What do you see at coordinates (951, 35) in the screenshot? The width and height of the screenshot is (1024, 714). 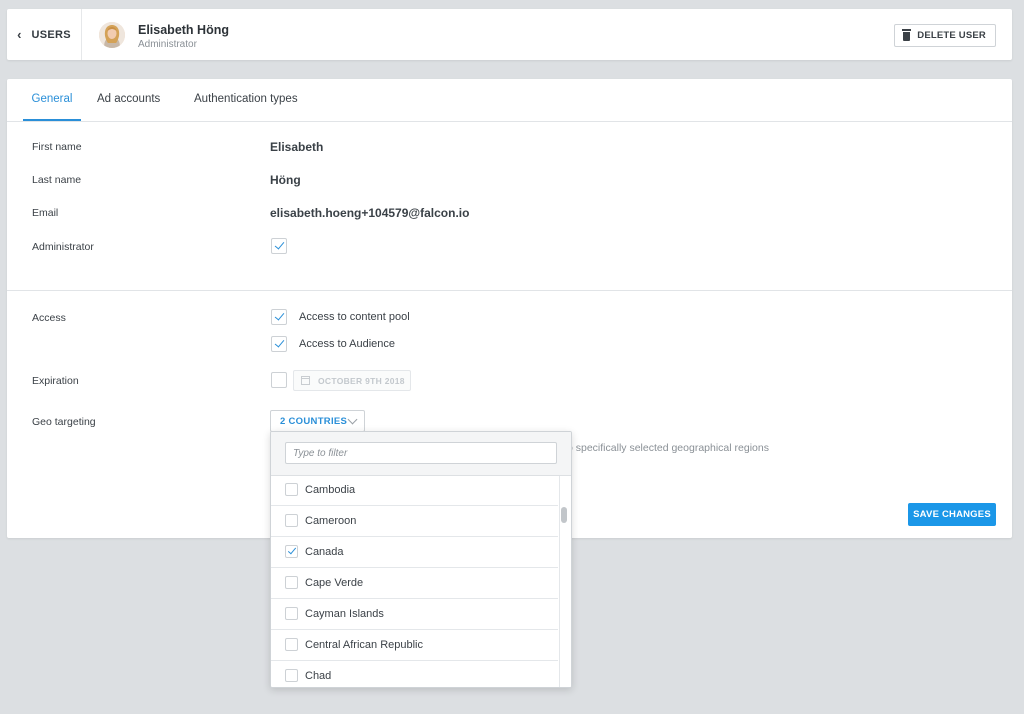 I see `delete-user-label: DELETE USER` at bounding box center [951, 35].